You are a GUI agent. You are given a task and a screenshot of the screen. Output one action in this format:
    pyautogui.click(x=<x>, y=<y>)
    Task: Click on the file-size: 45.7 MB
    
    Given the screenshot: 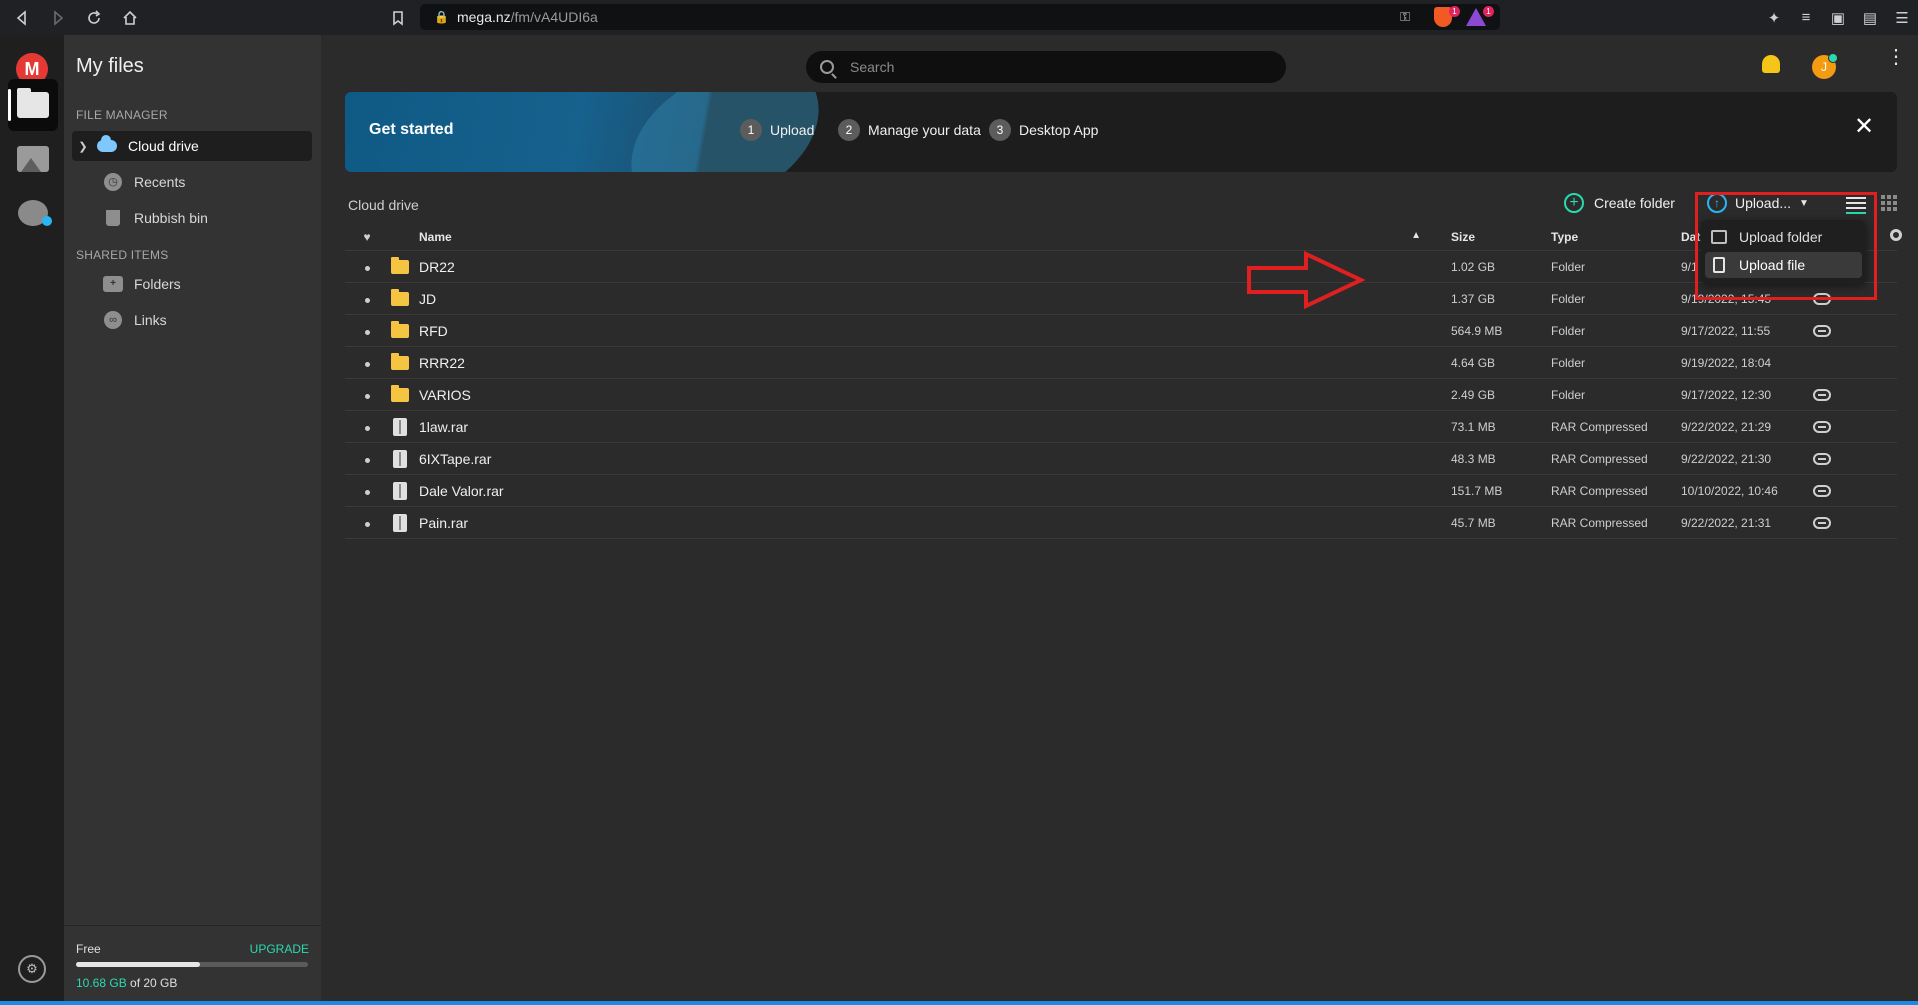 What is the action you would take?
    pyautogui.click(x=1473, y=522)
    